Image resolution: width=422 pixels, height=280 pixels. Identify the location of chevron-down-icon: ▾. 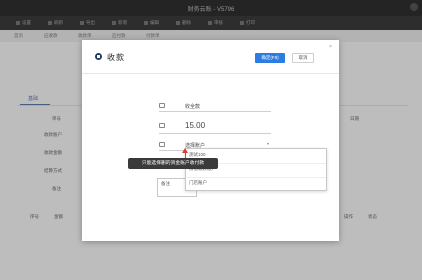
(267, 143).